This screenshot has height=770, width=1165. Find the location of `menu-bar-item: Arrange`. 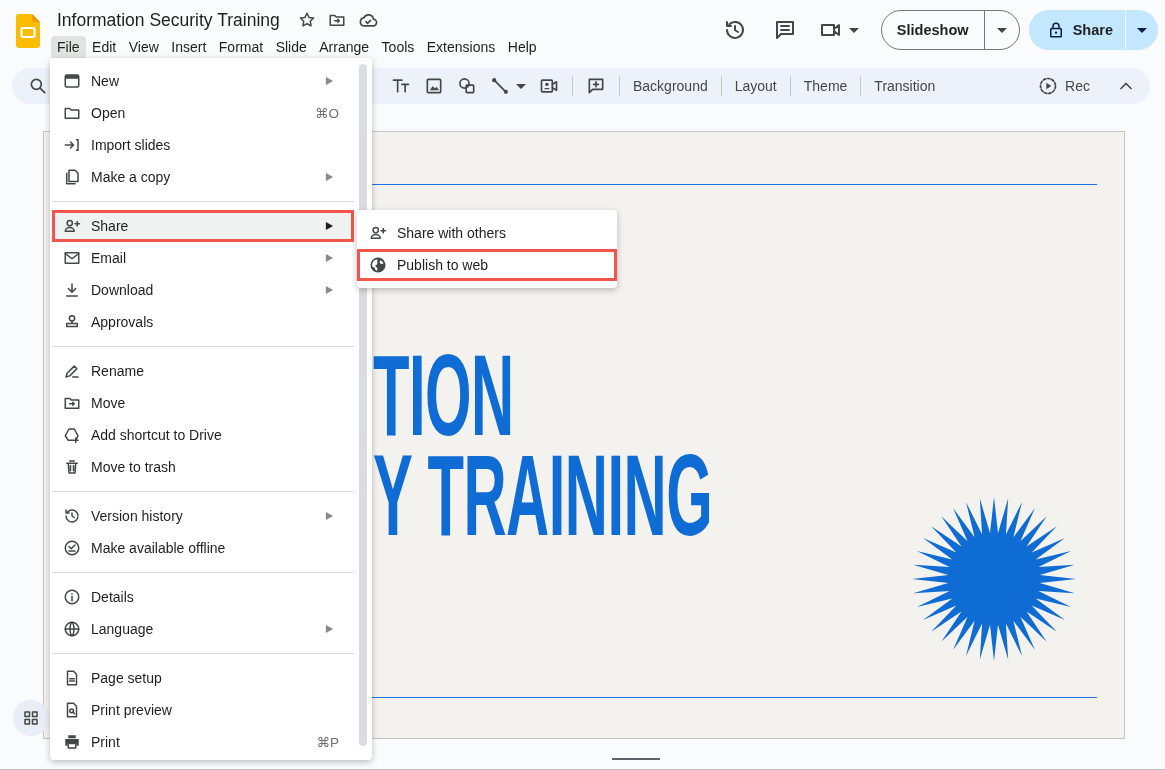

menu-bar-item: Arrange is located at coordinates (344, 47).